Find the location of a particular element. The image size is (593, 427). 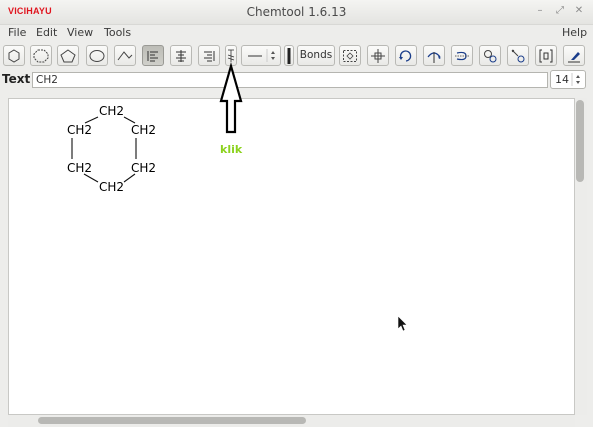

horizontal-scroll-thumb is located at coordinates (172, 420).